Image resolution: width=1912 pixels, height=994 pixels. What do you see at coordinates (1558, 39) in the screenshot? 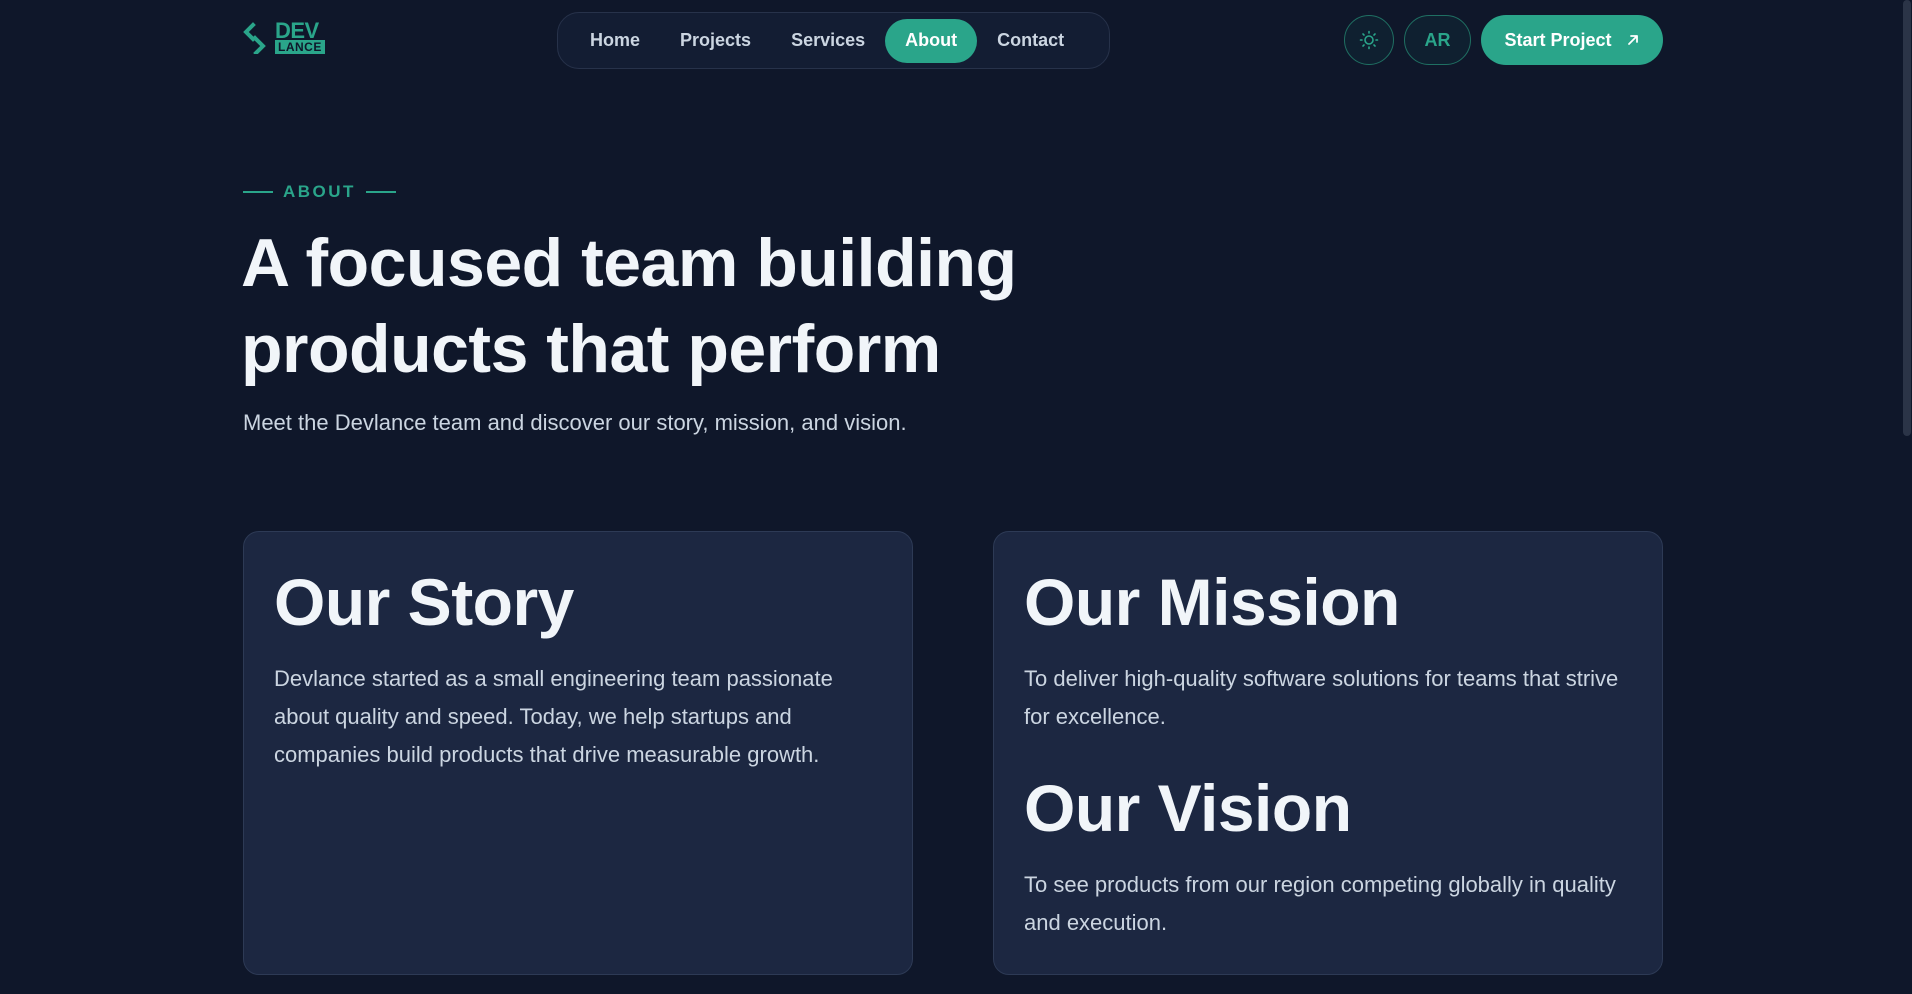
I see `start-project-label: Start Project` at bounding box center [1558, 39].